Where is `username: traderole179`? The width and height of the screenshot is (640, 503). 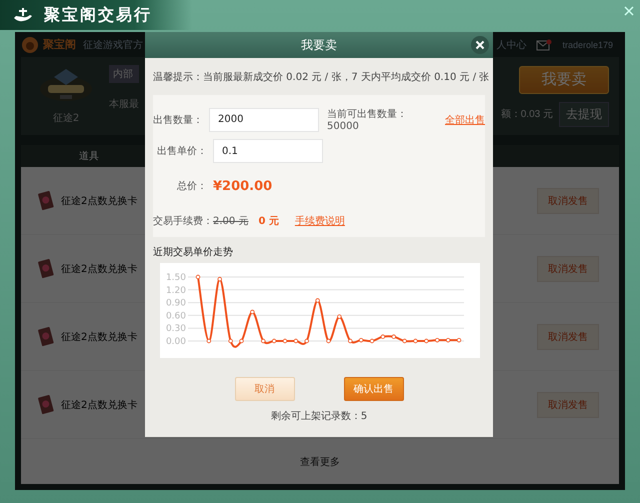 username: traderole179 is located at coordinates (587, 45).